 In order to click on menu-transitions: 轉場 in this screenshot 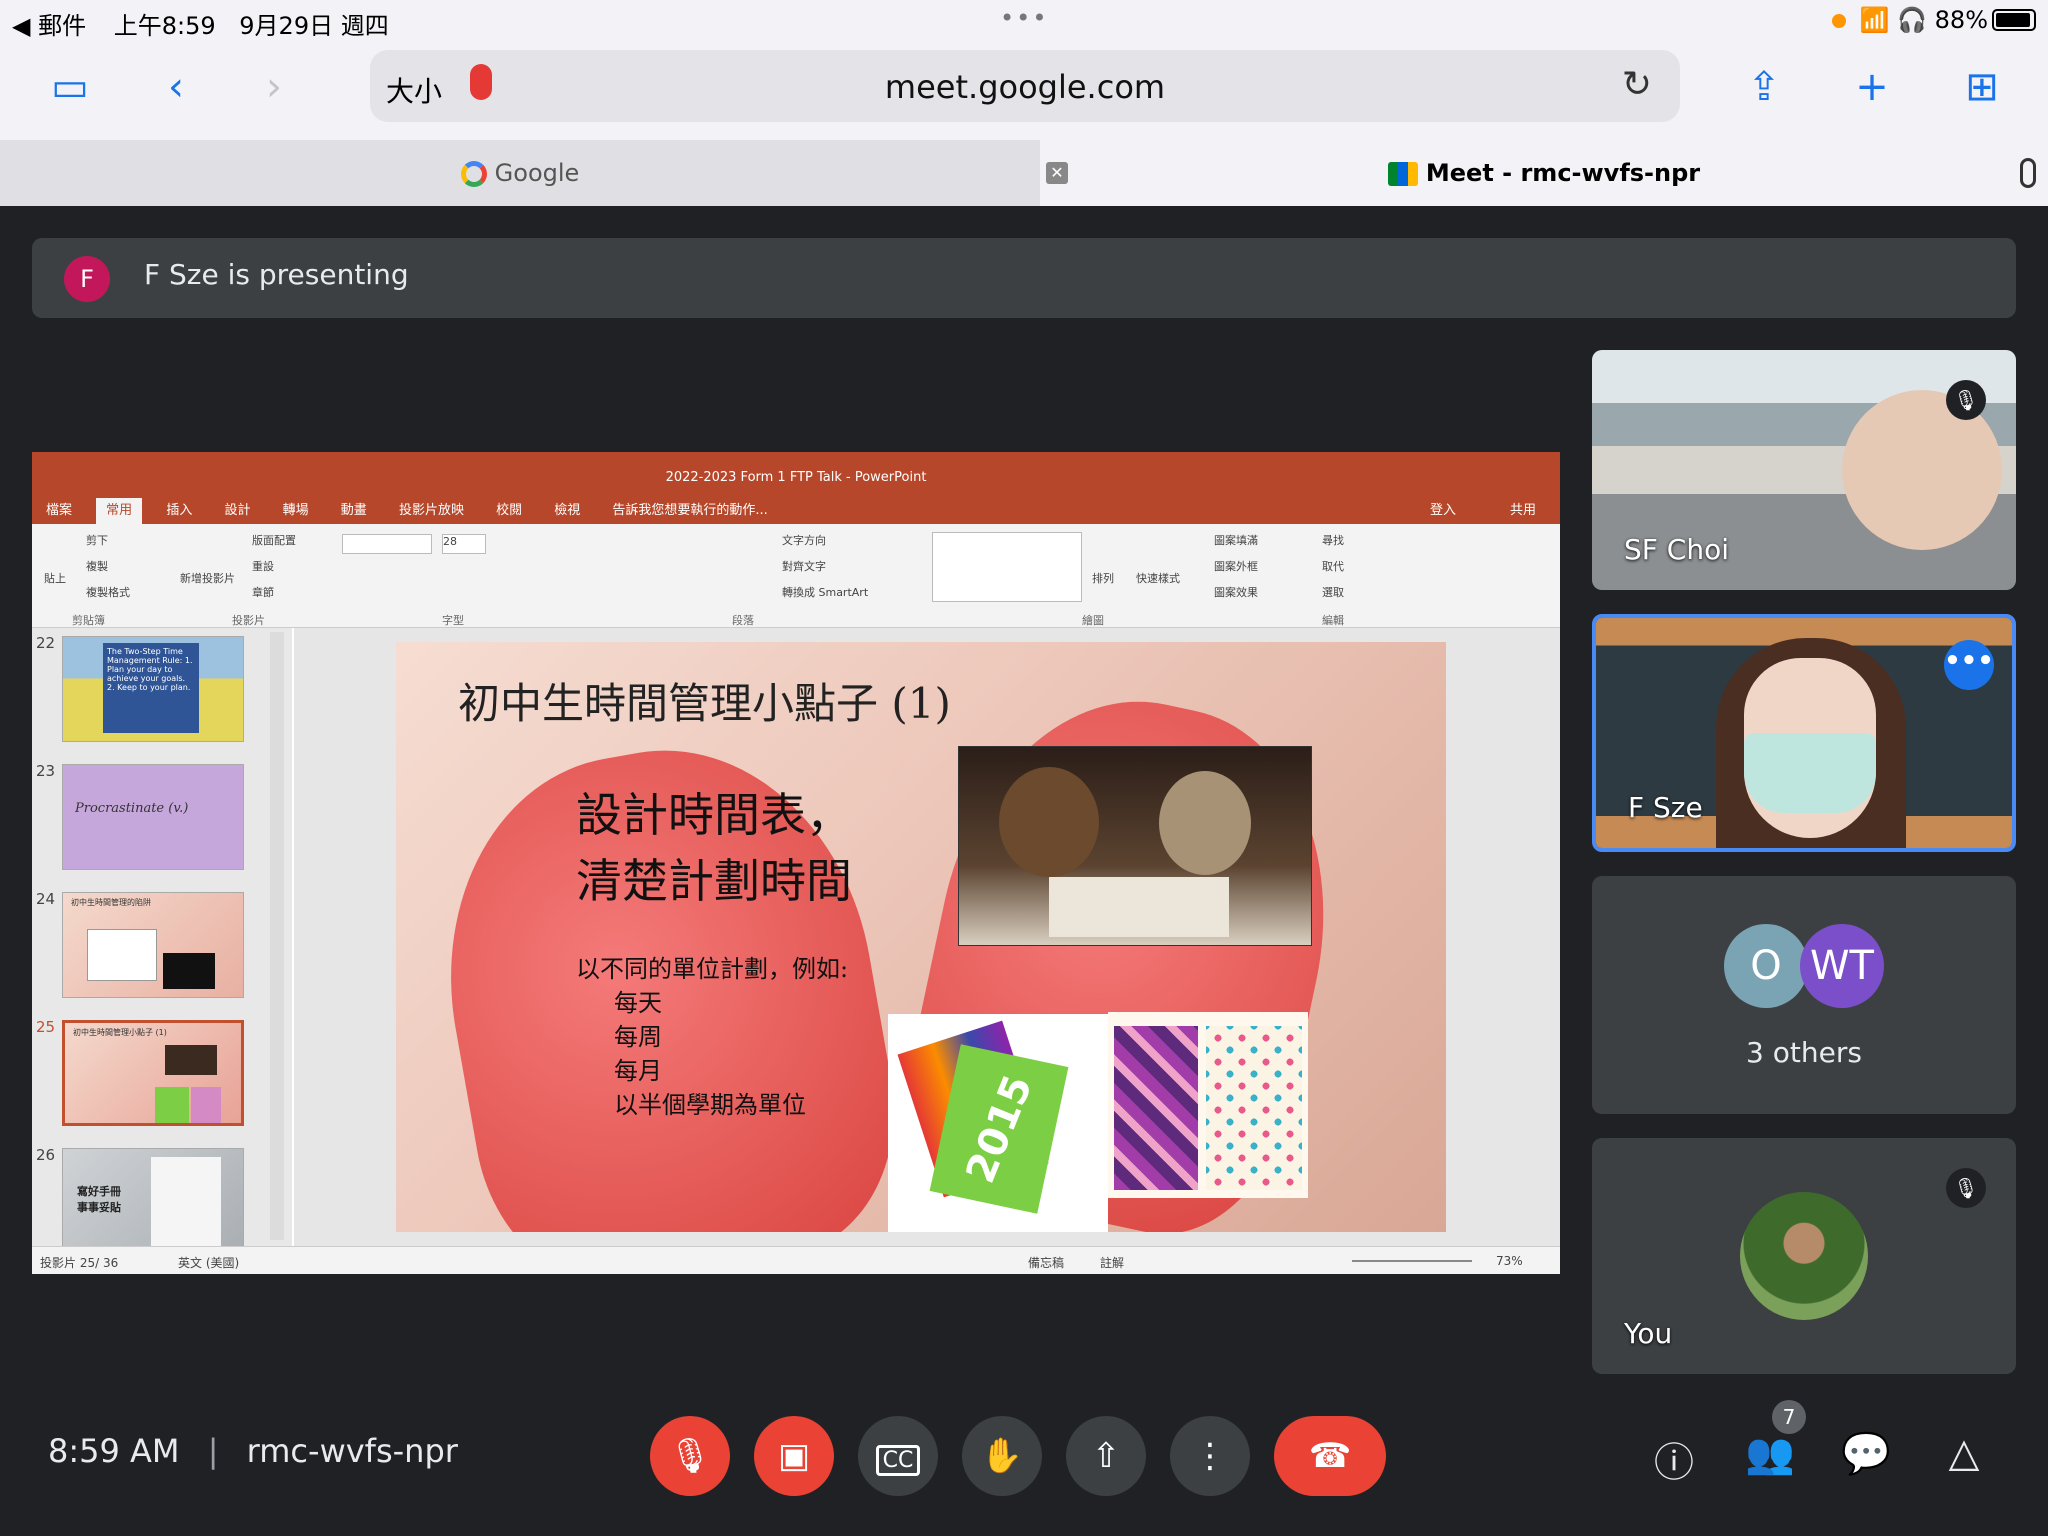, I will do `click(296, 511)`.